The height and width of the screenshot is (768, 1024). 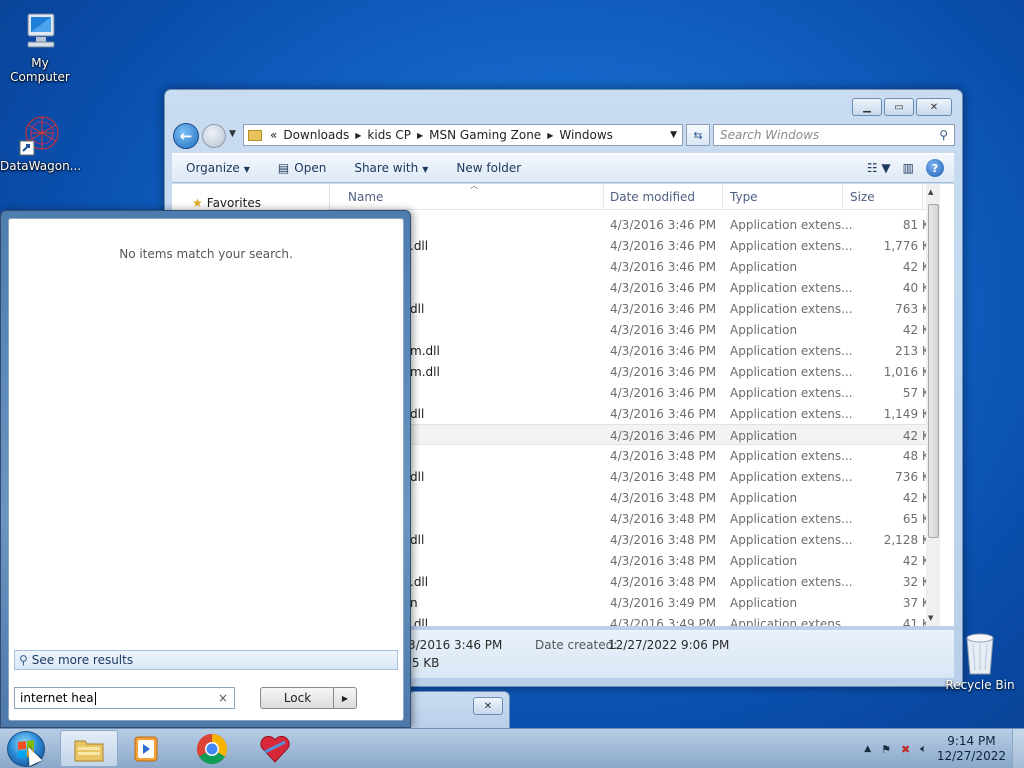 I want to click on details-size-value: .5 KB, so click(x=424, y=663).